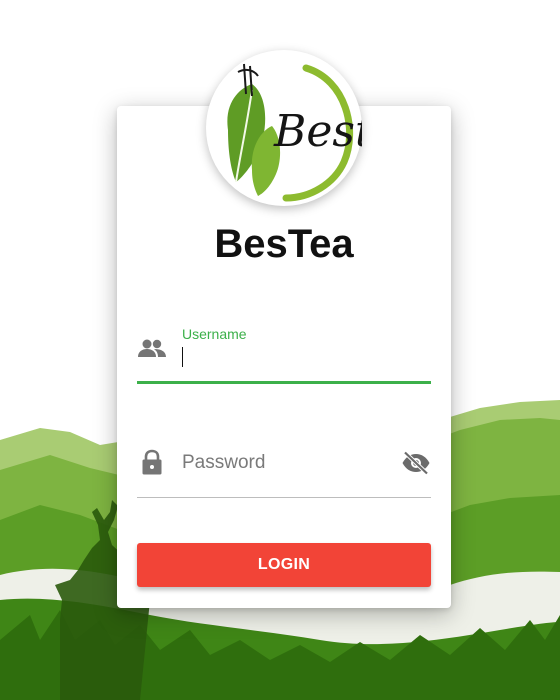 This screenshot has height=700, width=560. I want to click on lock-icon, so click(152, 462).